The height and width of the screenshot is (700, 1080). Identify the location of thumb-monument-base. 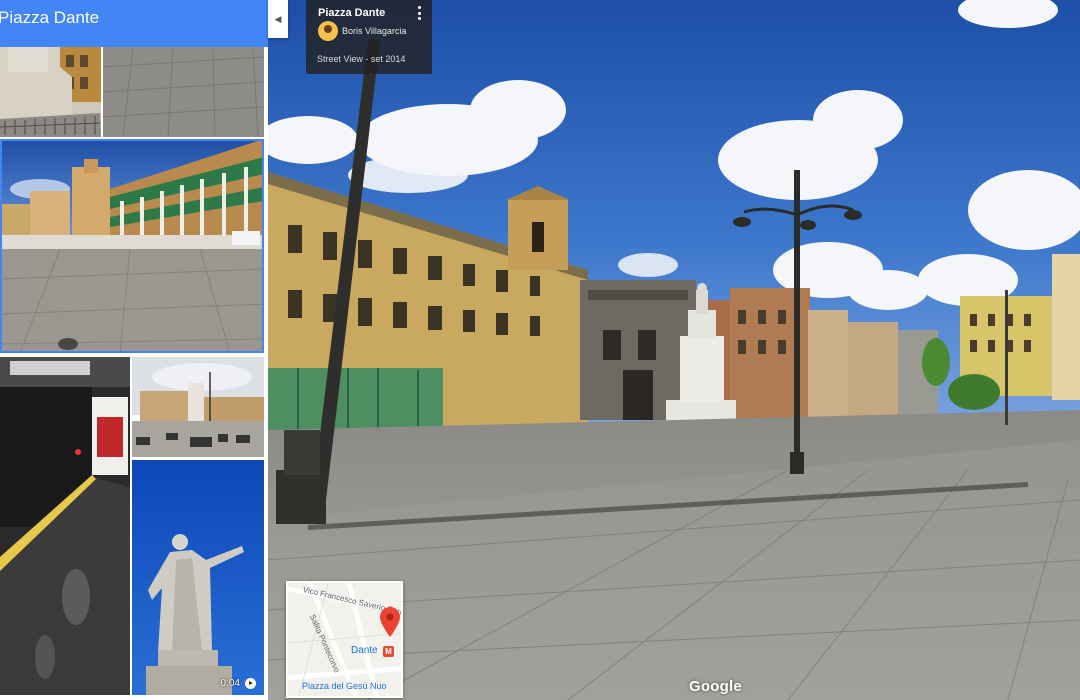
(50, 92).